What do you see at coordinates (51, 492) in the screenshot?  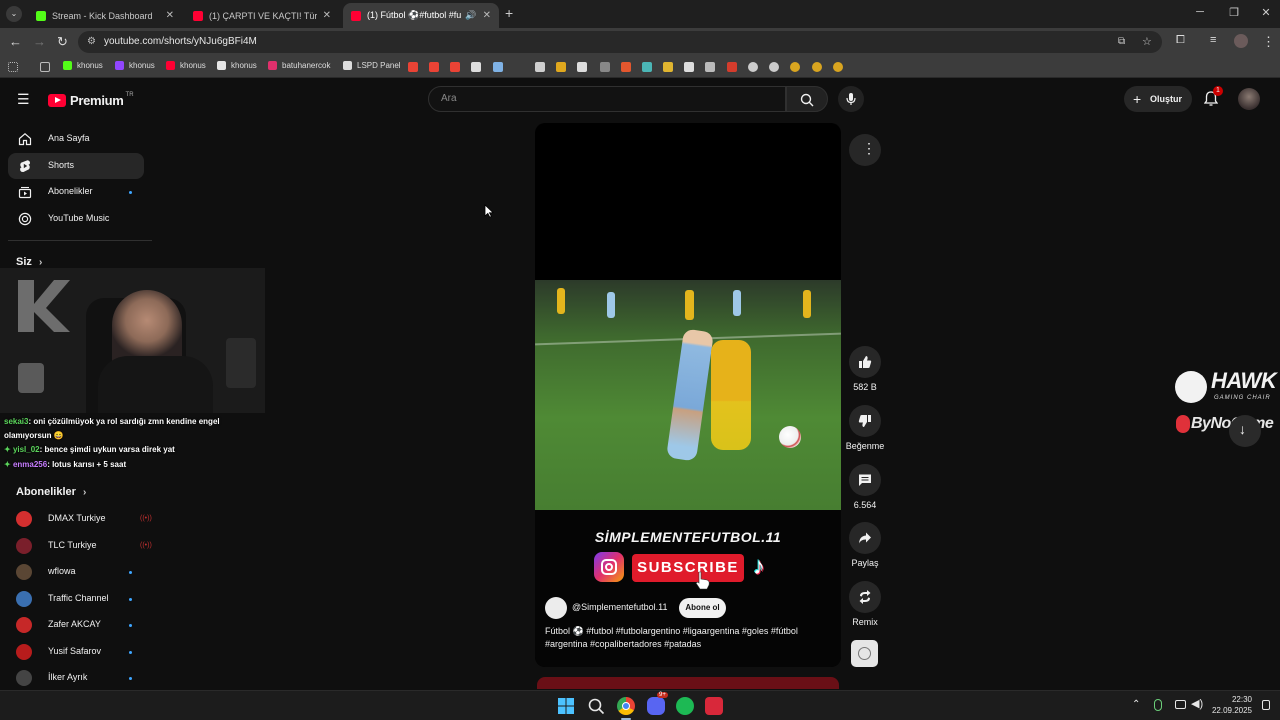 I see `section-subscriptions: Abonelikler ›` at bounding box center [51, 492].